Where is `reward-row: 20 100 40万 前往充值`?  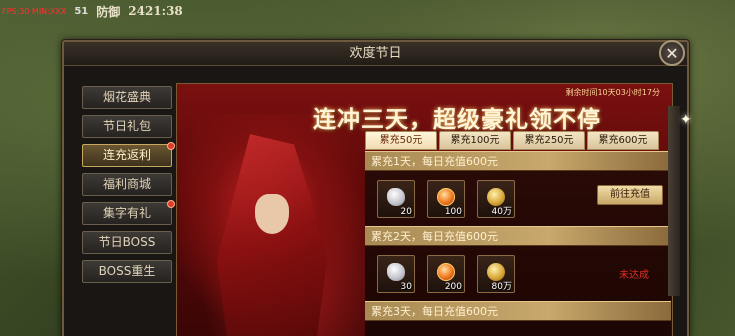
reward-row: 20 100 40万 前往充值 is located at coordinates (518, 198).